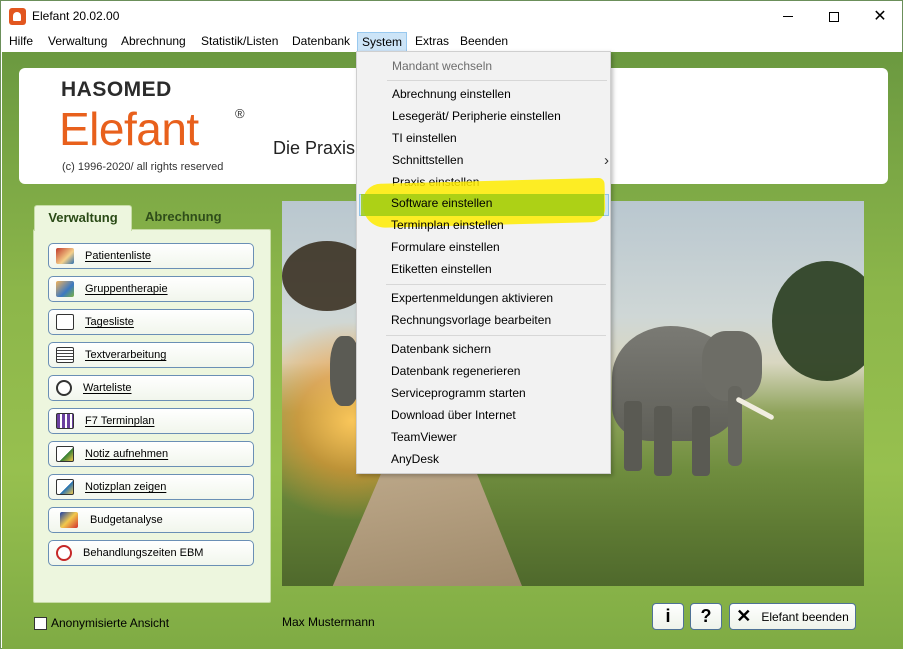 The image size is (903, 649). What do you see at coordinates (482, 205) in the screenshot?
I see `software-item-selection` at bounding box center [482, 205].